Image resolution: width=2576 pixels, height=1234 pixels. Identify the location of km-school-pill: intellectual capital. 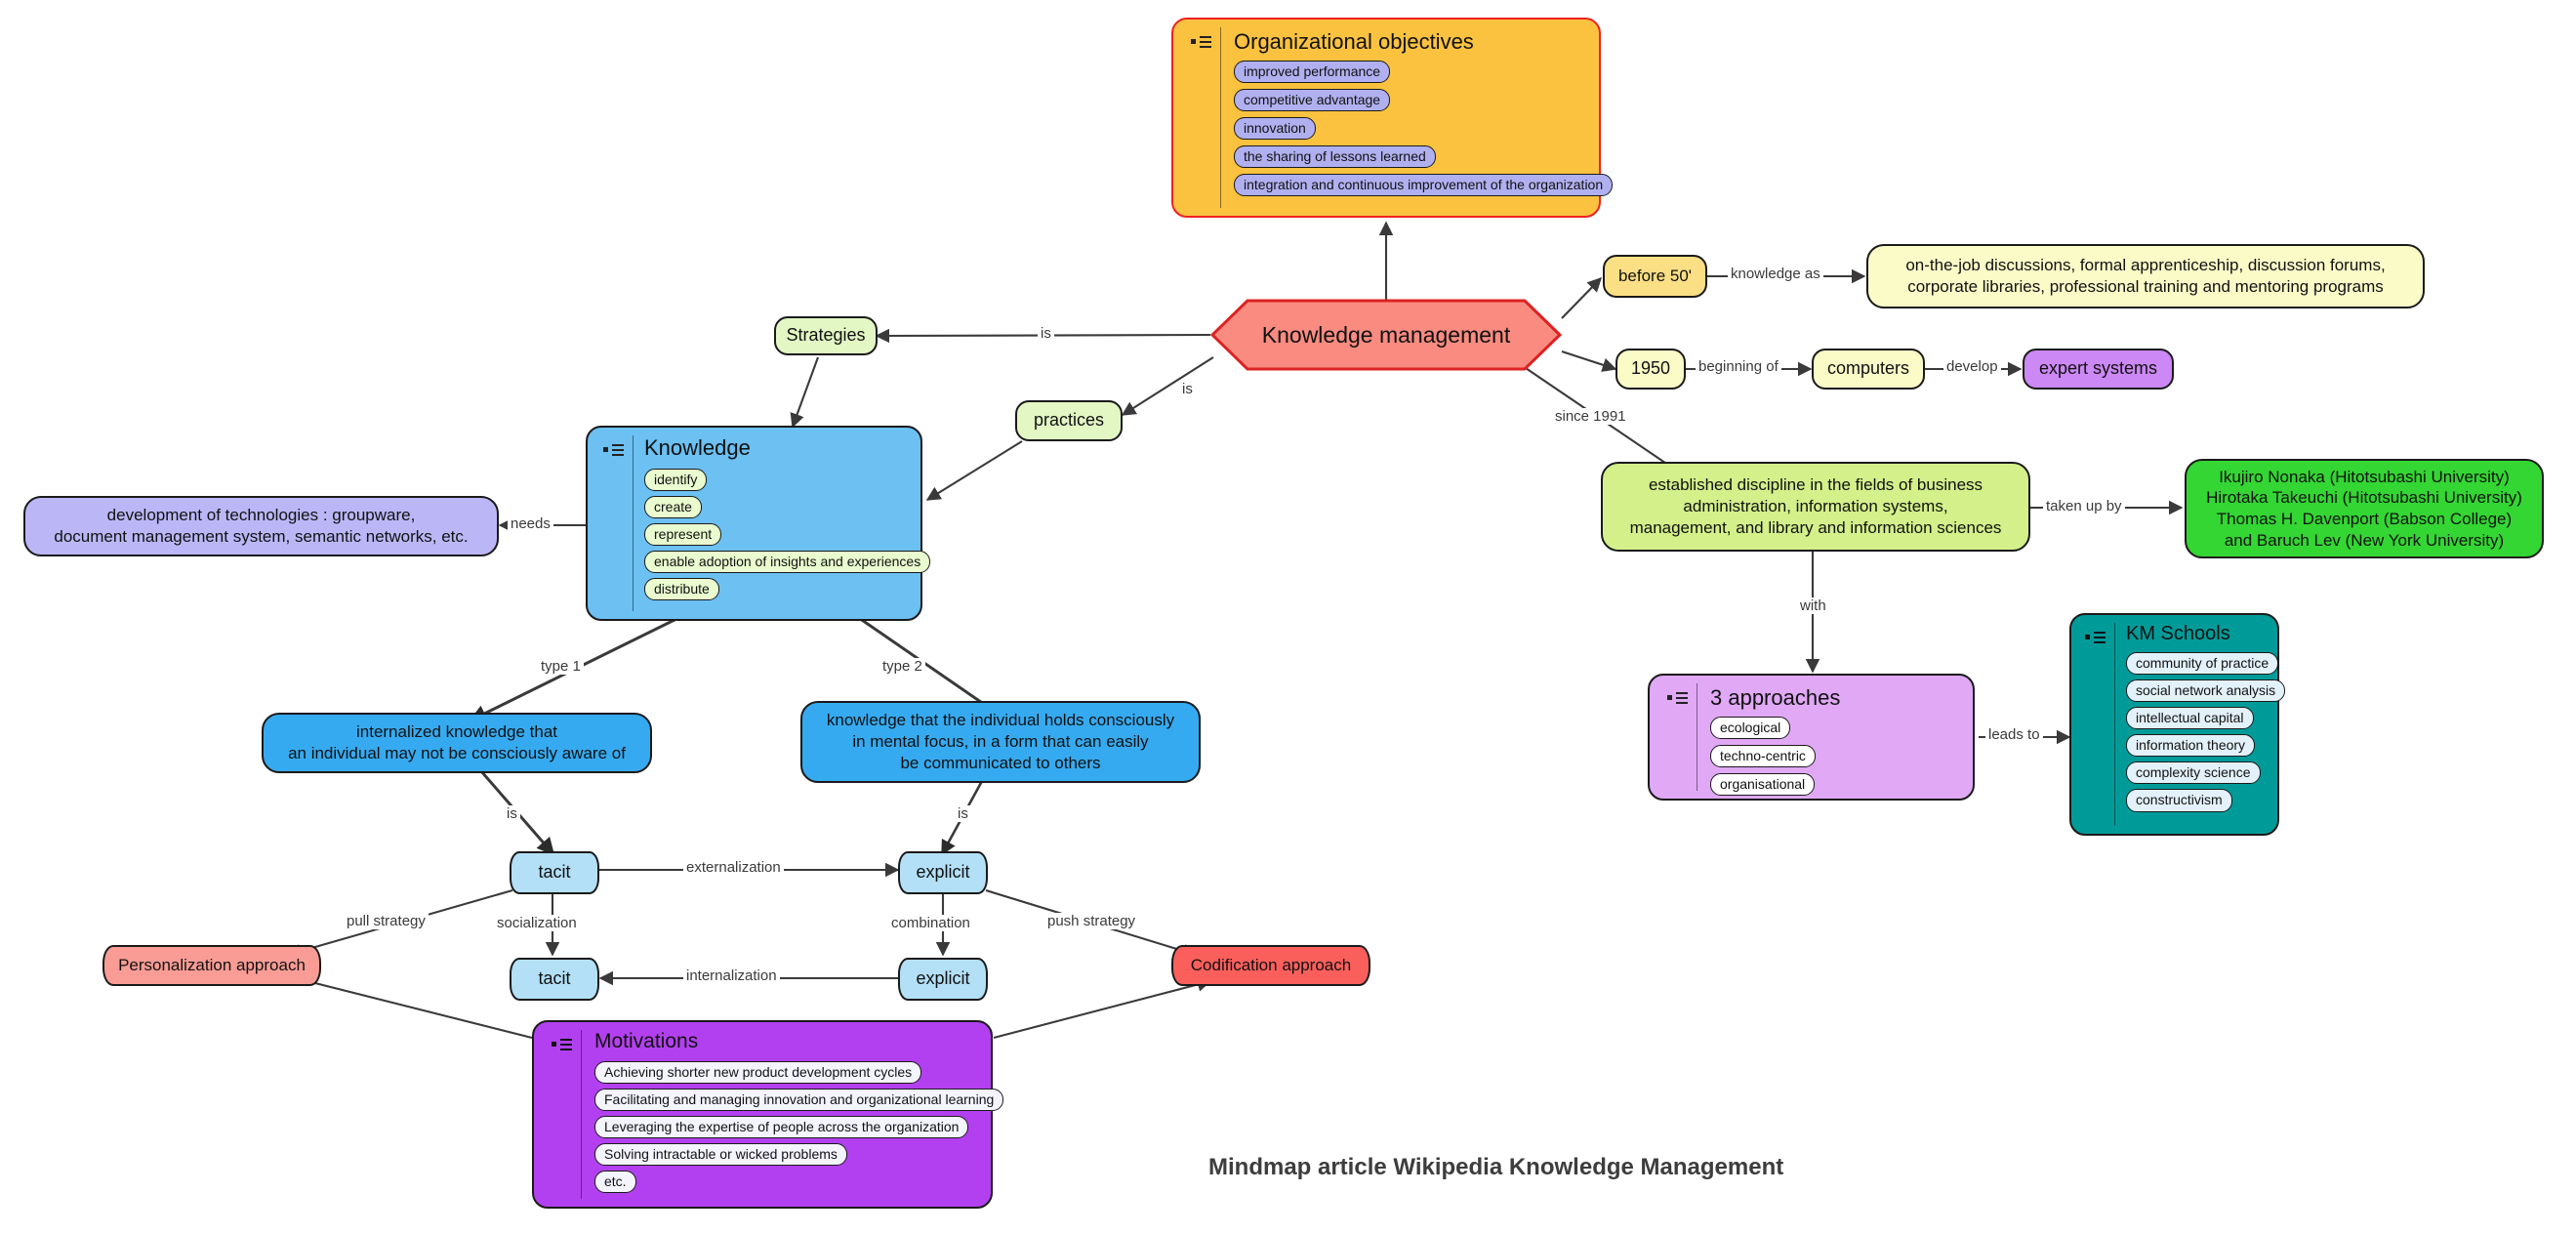
(2190, 718).